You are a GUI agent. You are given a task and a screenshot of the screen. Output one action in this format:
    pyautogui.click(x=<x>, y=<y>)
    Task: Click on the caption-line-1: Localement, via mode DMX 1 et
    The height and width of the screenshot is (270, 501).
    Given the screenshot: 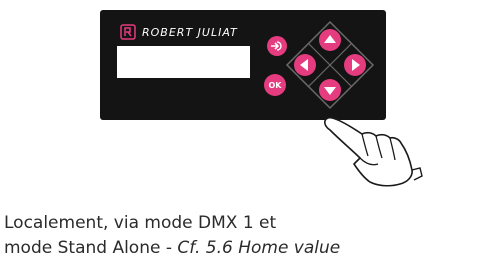 What is the action you would take?
    pyautogui.click(x=140, y=223)
    